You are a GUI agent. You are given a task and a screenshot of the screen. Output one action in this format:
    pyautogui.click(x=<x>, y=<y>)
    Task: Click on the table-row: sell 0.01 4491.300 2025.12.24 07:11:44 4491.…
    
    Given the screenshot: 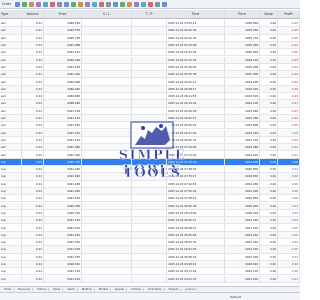 What is the action you would take?
    pyautogui.click(x=150, y=155)
    